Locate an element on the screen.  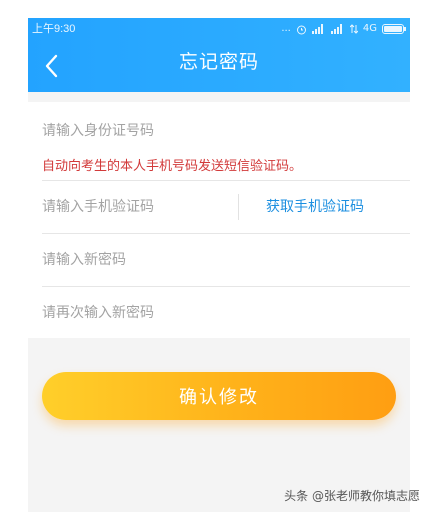
sms-code-input is located at coordinates (132, 207).